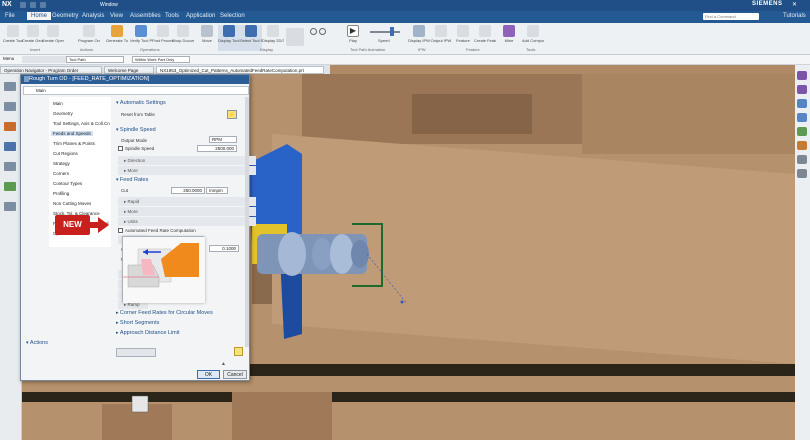 Image resolution: width=810 pixels, height=440 pixels. I want to click on feed-rates-header: Feed Rates, so click(132, 180).